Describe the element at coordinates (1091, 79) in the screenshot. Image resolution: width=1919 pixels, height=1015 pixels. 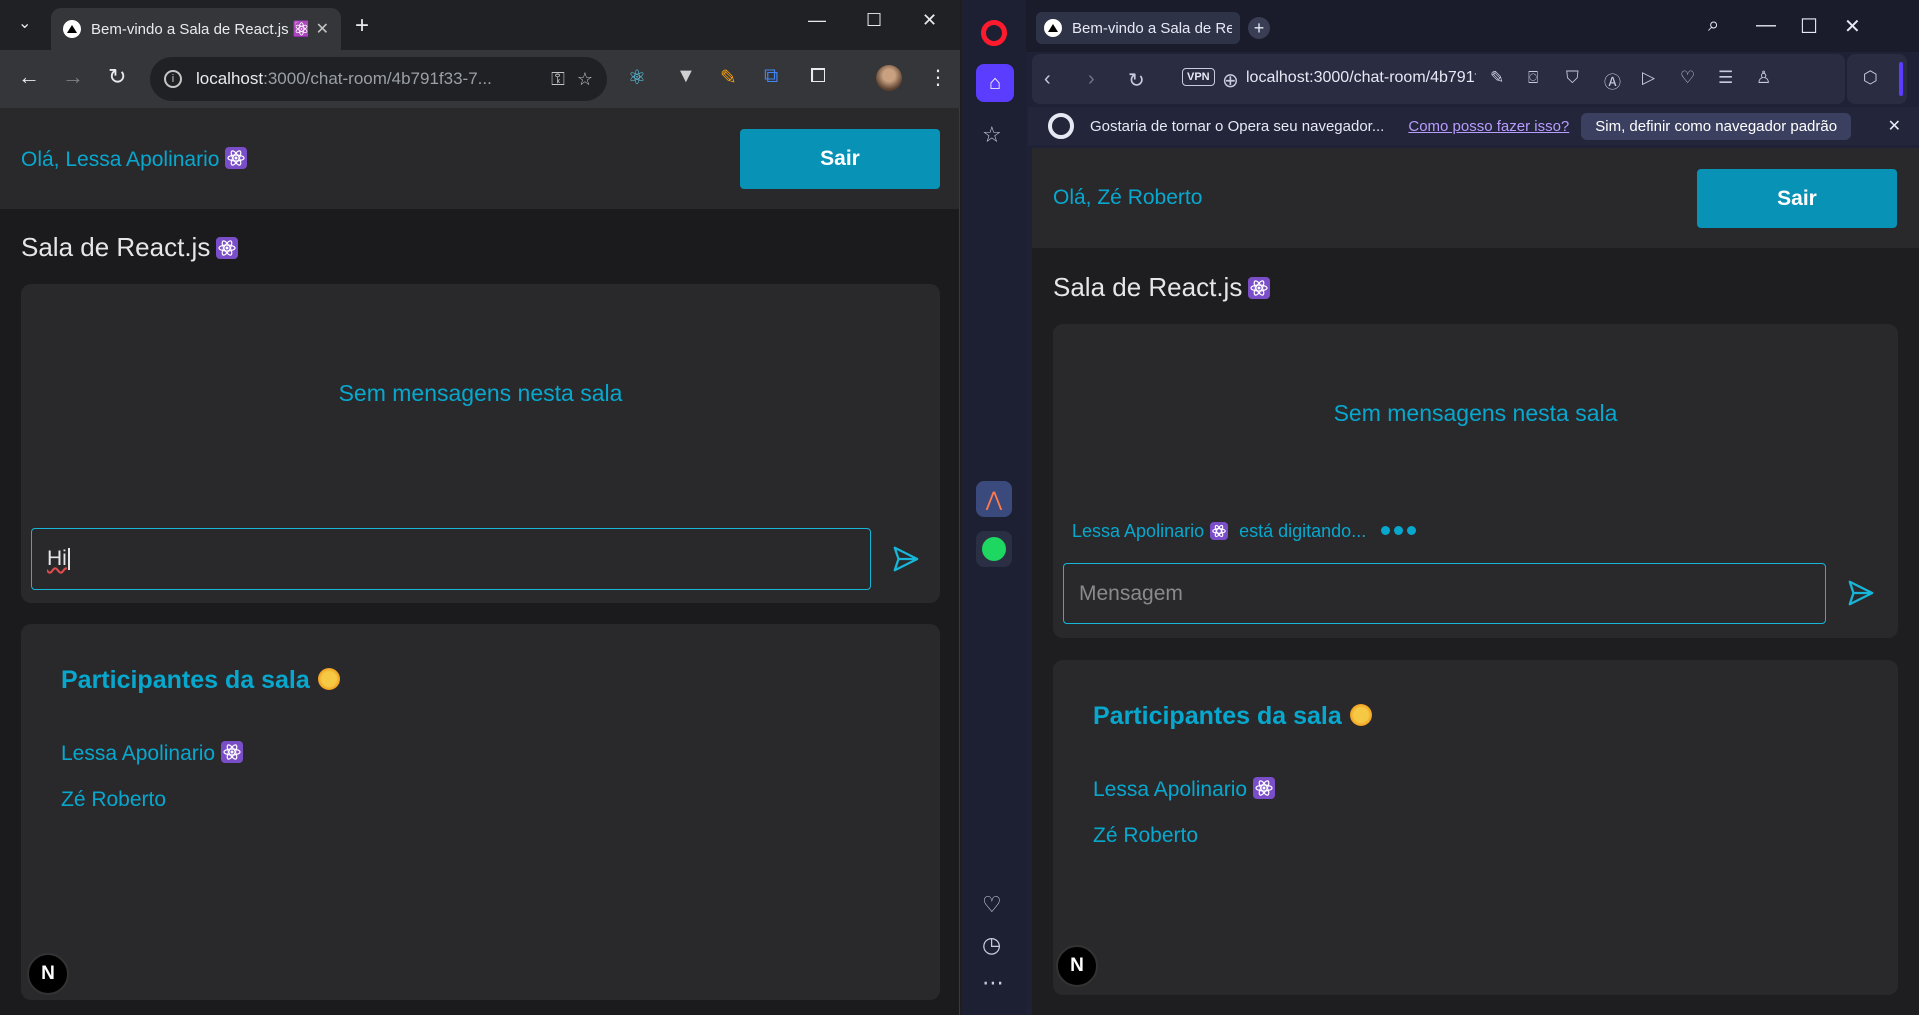
I see `forward-icon: ›` at that location.